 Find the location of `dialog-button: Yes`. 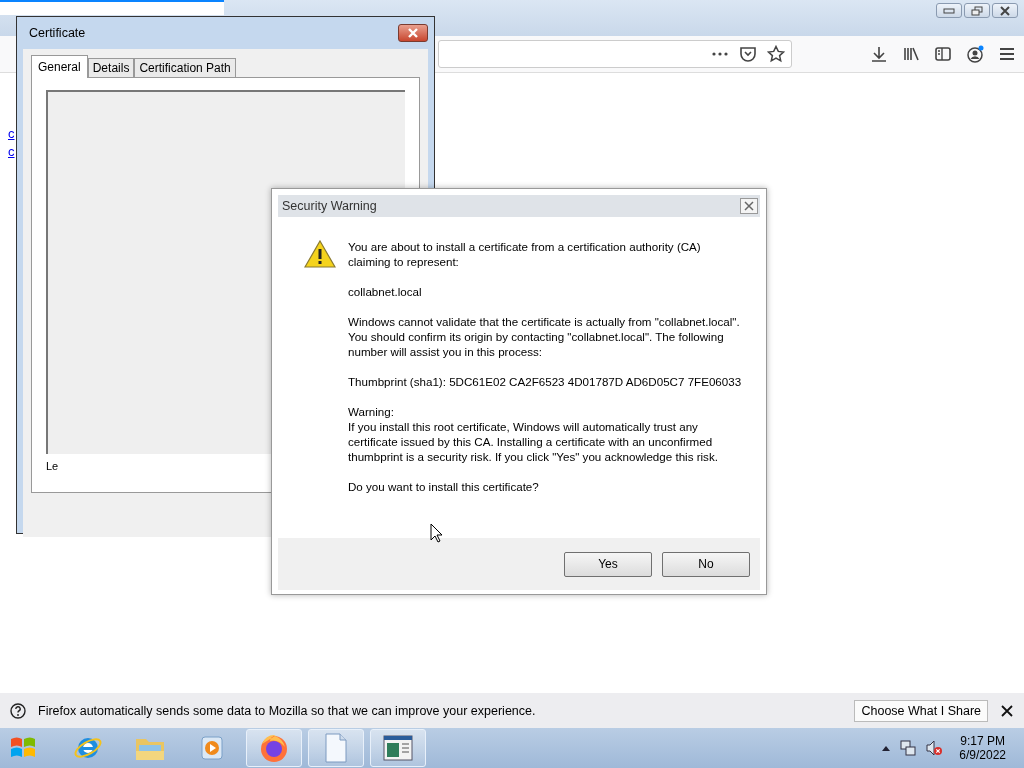

dialog-button: Yes is located at coordinates (608, 564).